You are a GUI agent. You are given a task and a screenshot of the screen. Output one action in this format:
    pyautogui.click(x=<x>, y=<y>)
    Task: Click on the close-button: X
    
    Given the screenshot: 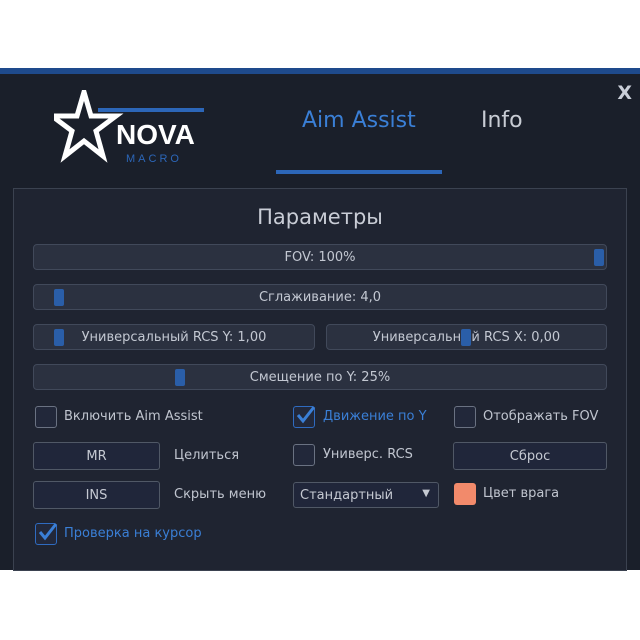 What is the action you would take?
    pyautogui.click(x=624, y=93)
    